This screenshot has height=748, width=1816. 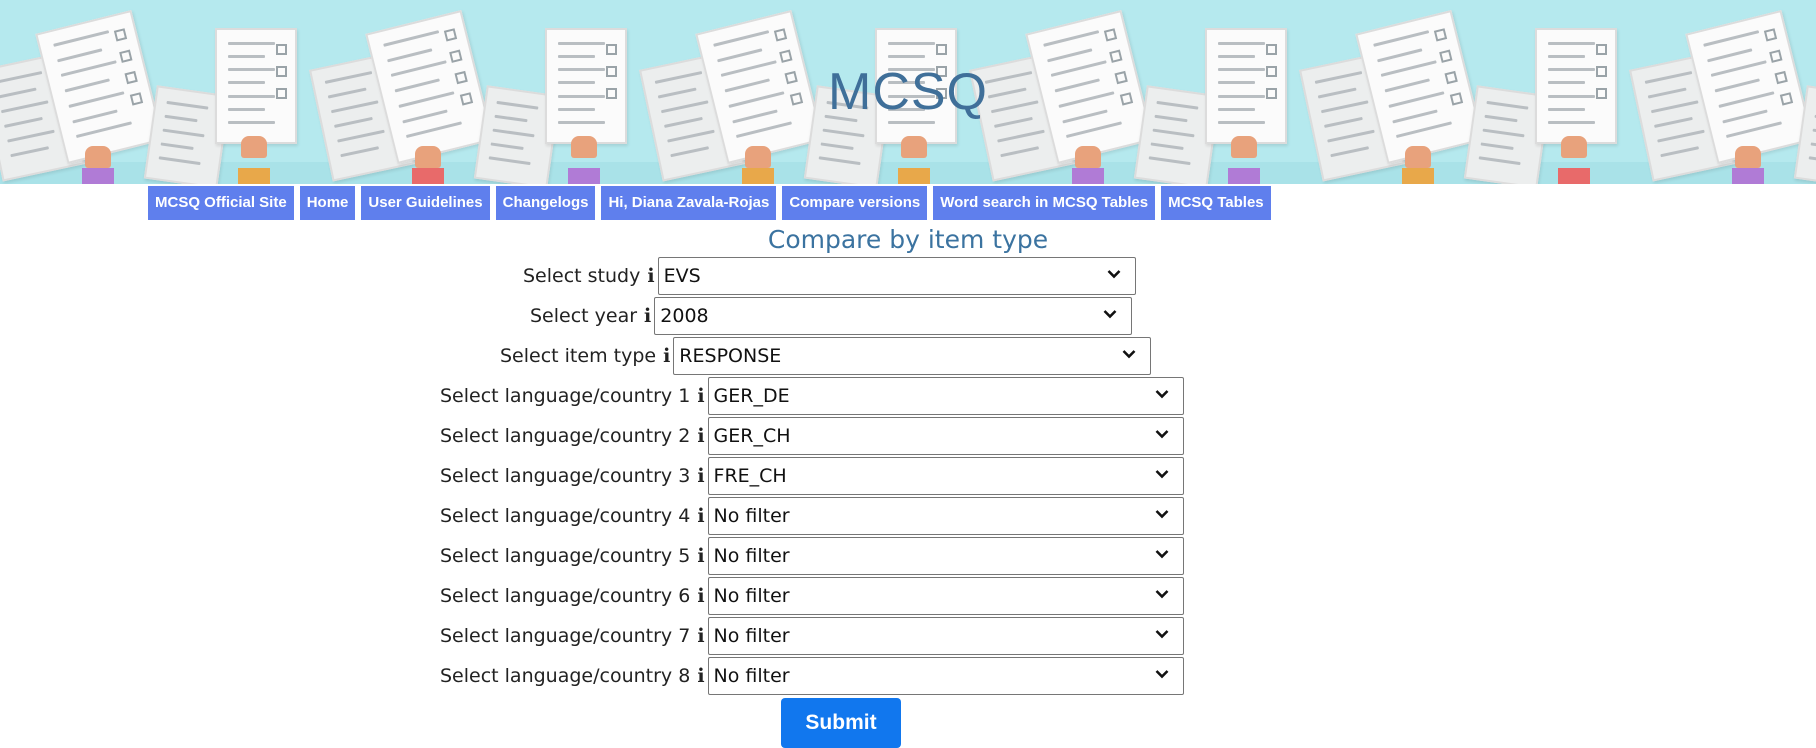 What do you see at coordinates (565, 636) in the screenshot?
I see `field-label: Select language/country 7` at bounding box center [565, 636].